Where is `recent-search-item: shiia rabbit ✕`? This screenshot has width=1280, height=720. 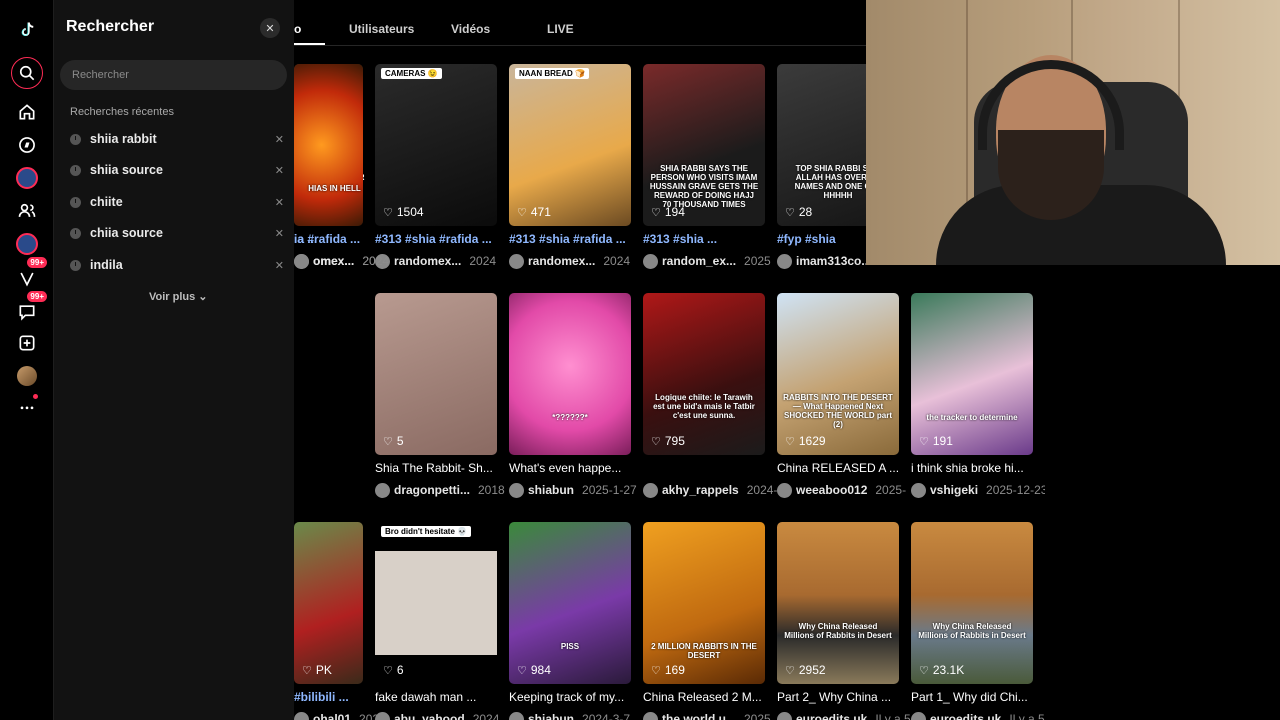 recent-search-item: shiia rabbit ✕ is located at coordinates (177, 139).